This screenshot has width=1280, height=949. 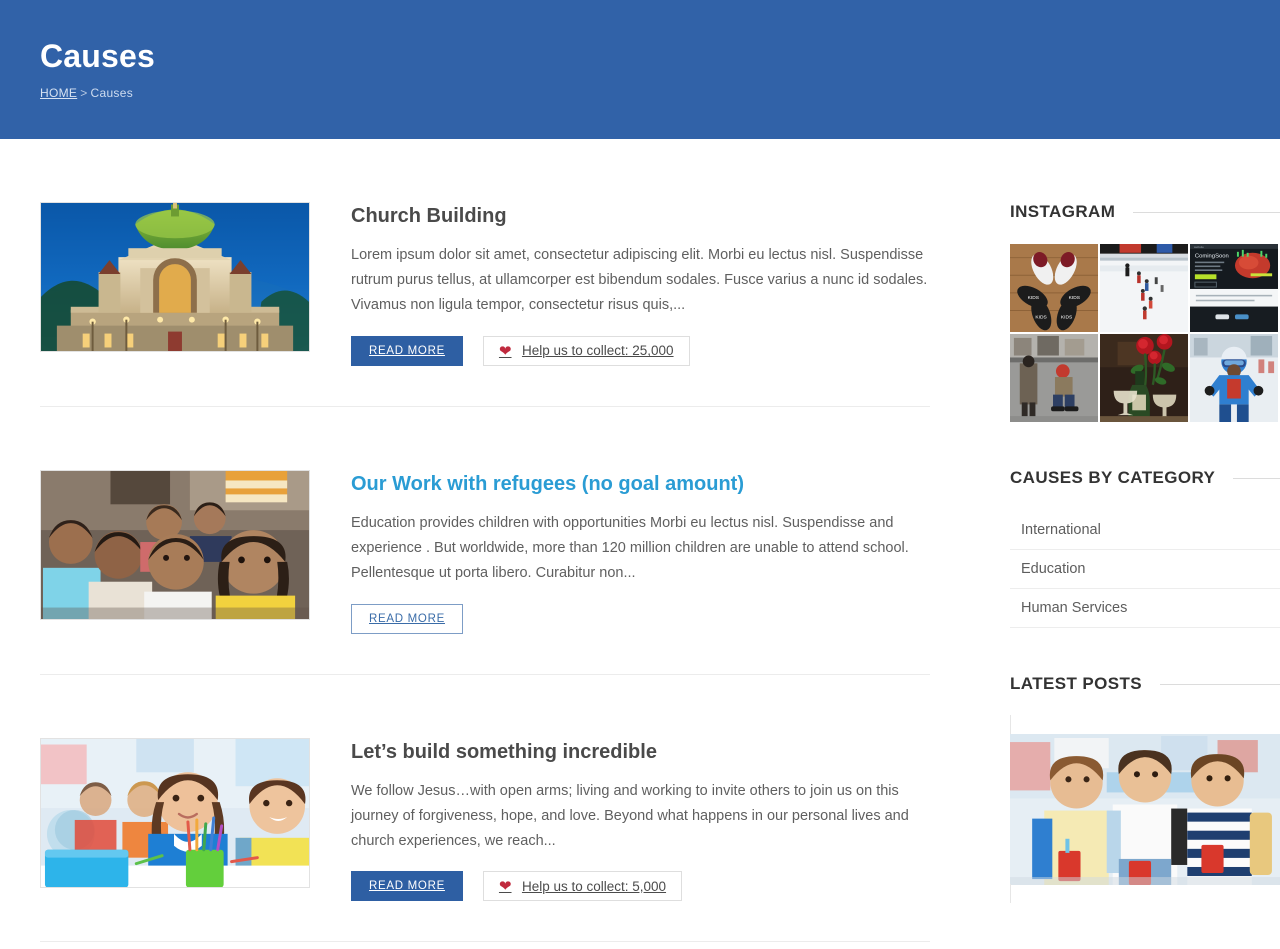 I want to click on child-snowsuit-image, so click(x=1234, y=378).